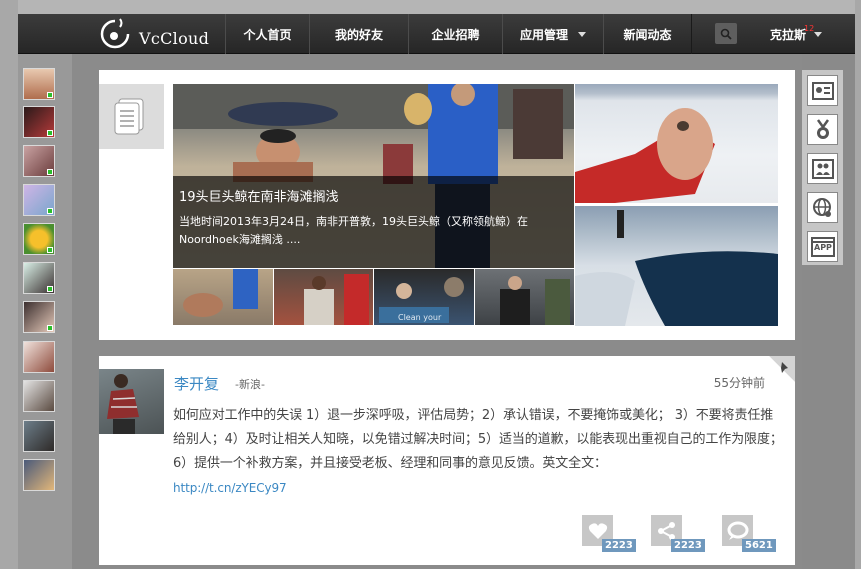 This screenshot has height=569, width=861. Describe the element at coordinates (858, 284) in the screenshot. I see `outer-right-border` at that location.